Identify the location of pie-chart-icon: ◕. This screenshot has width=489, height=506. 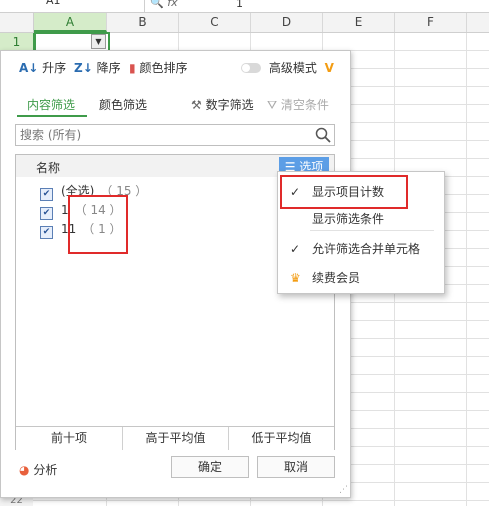
(24, 470).